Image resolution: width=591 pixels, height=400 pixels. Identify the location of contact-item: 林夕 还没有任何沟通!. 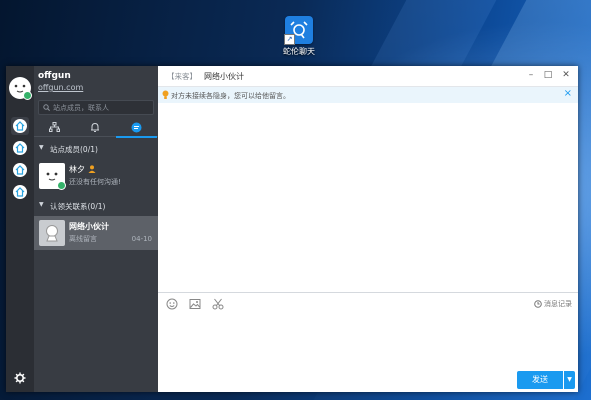
(96, 176).